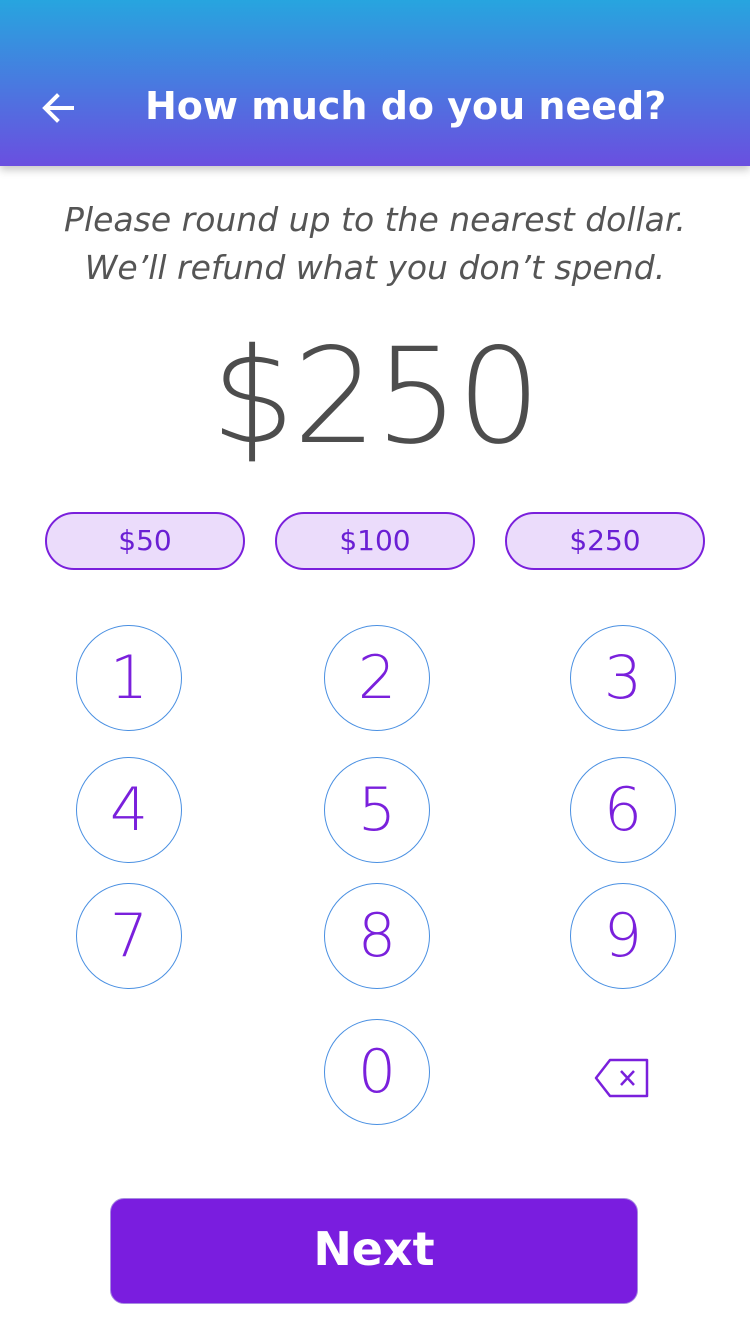  I want to click on back-button, so click(58, 108).